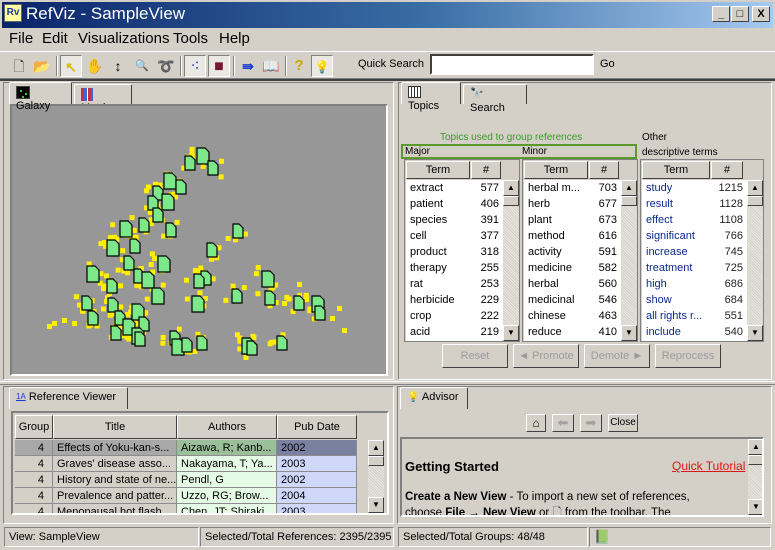 The height and width of the screenshot is (550, 775). I want to click on term-row: herb 677, so click(572, 204).